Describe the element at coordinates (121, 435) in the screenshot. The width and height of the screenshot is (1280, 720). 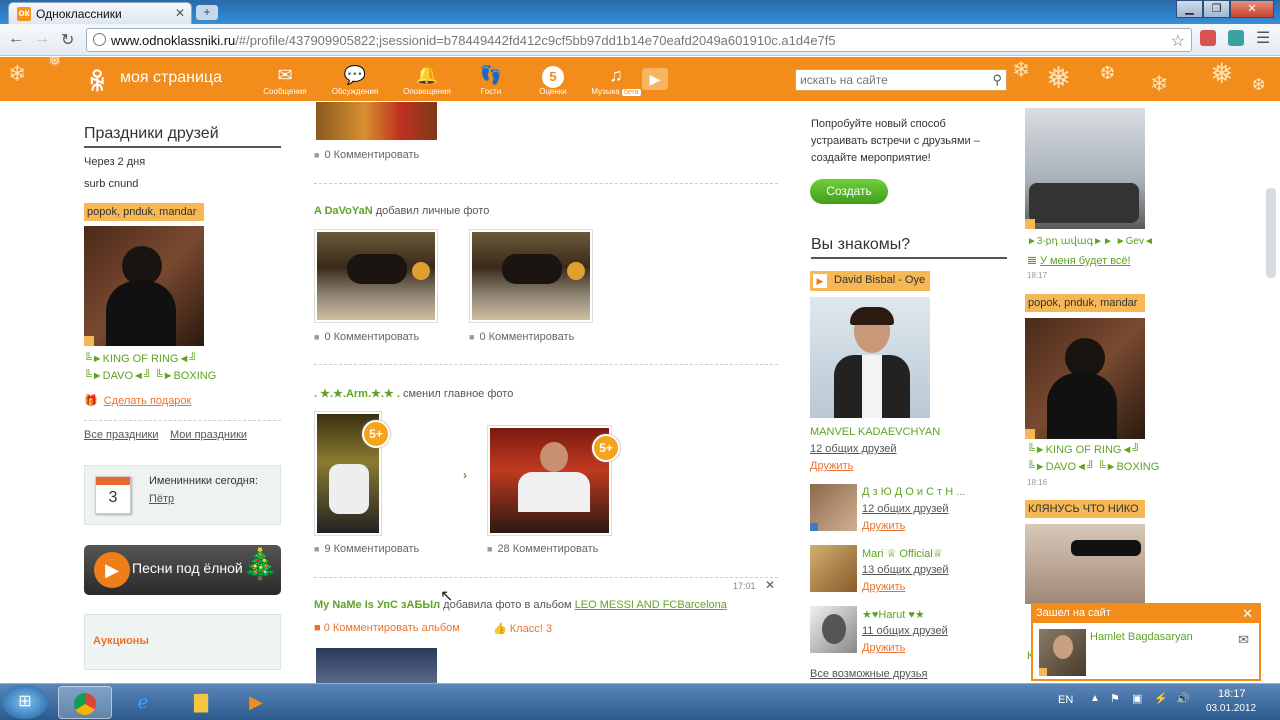
I see `all-holidays-link: Все праздники` at that location.